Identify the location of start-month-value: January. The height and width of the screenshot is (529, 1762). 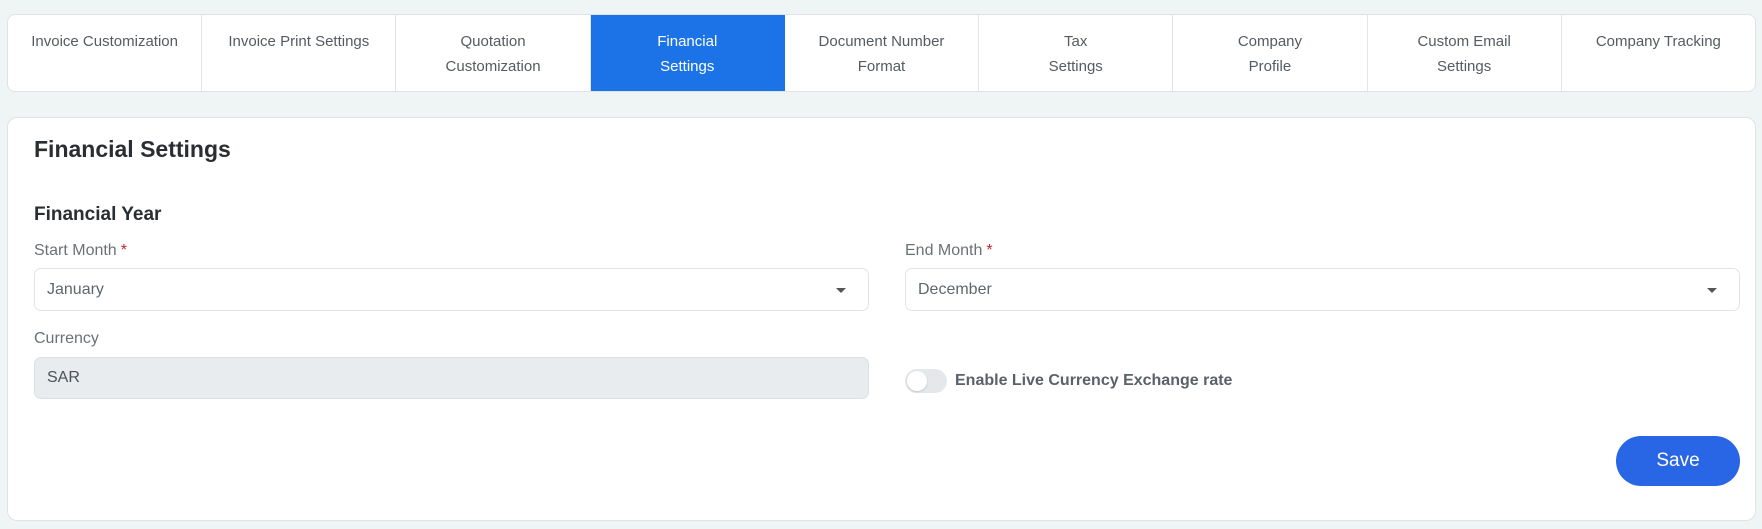
(75, 289).